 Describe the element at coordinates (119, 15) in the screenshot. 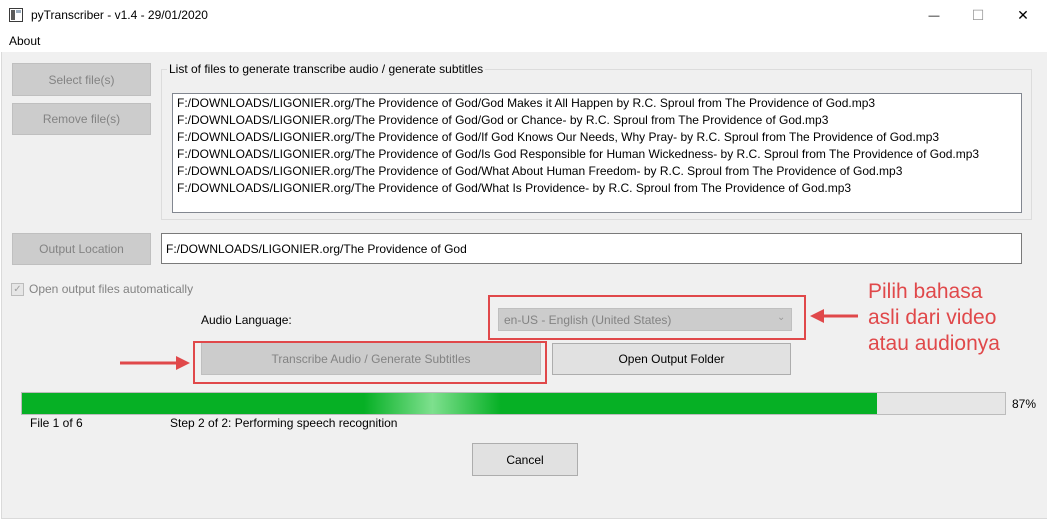

I see `window-title: pyTranscriber - v1.4 - 29/01/2020` at that location.